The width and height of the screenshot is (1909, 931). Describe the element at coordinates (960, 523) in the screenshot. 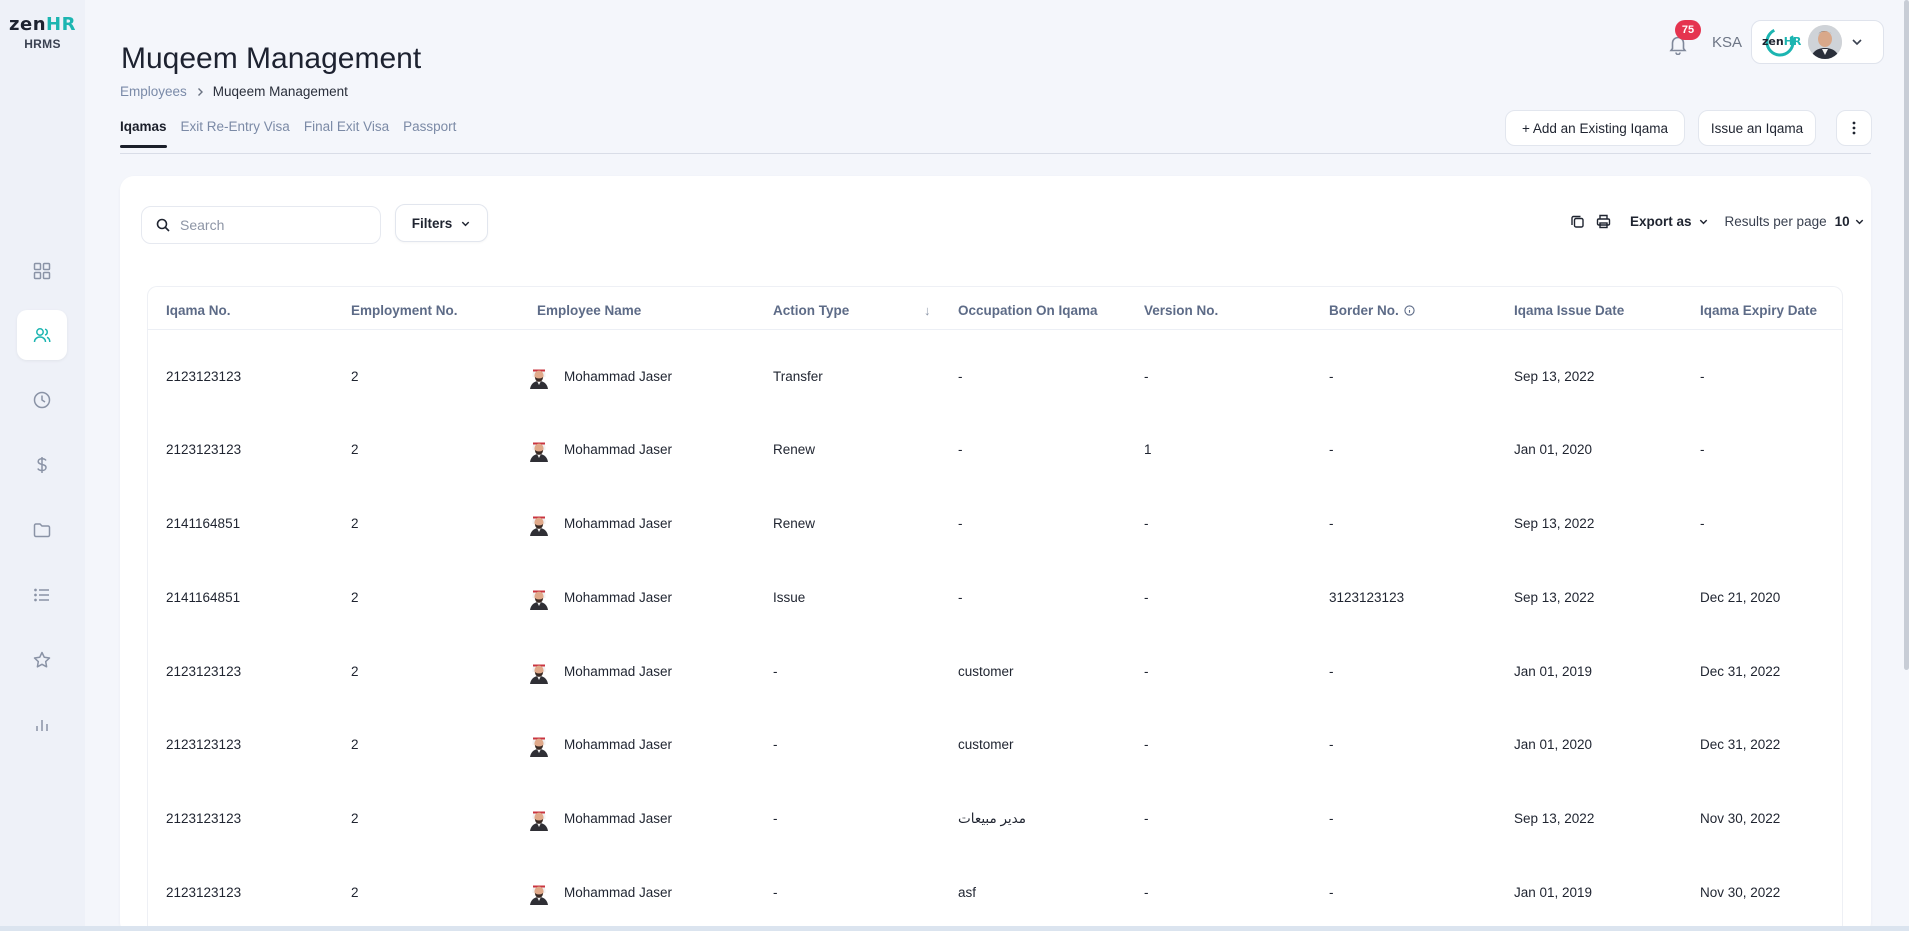

I see `cell-occupation: -` at that location.